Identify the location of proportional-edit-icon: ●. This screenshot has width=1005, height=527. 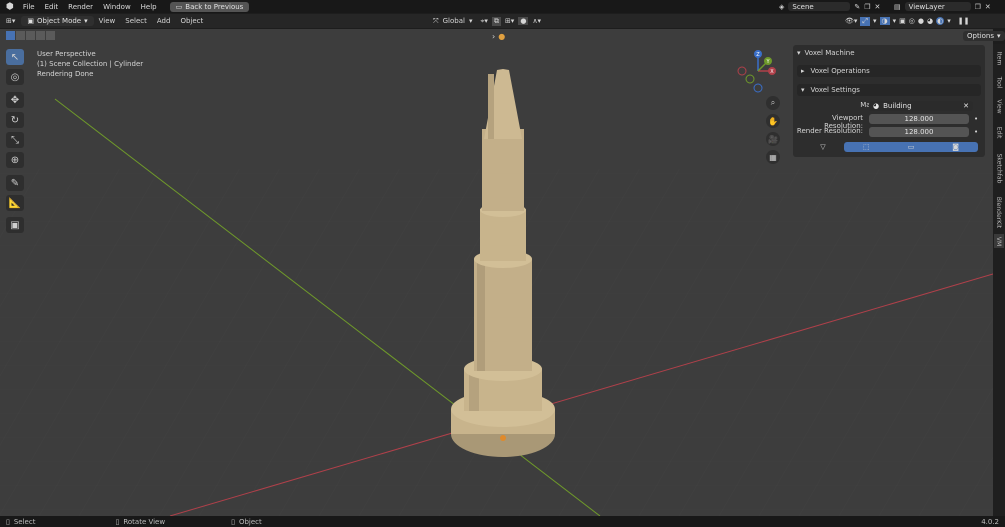
(523, 21).